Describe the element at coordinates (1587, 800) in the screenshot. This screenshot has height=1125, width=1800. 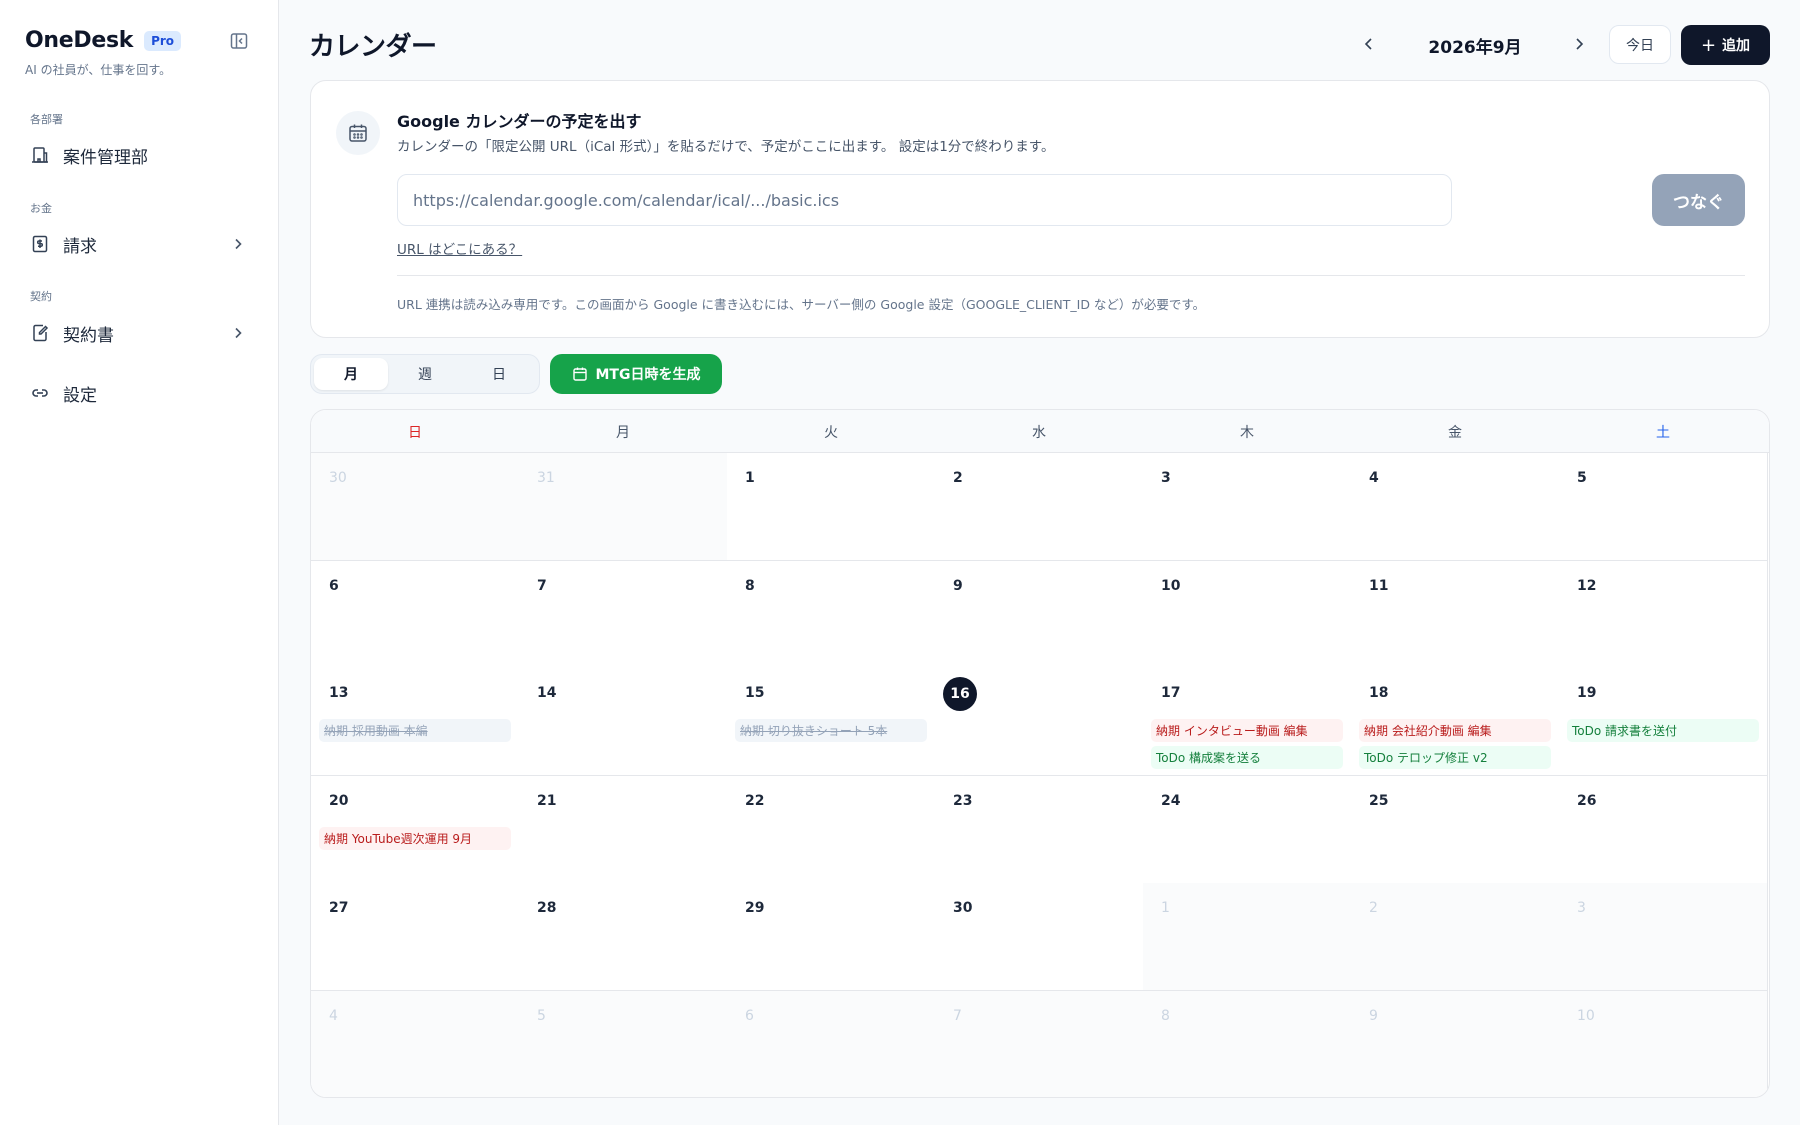
I see `day-number: 26` at that location.